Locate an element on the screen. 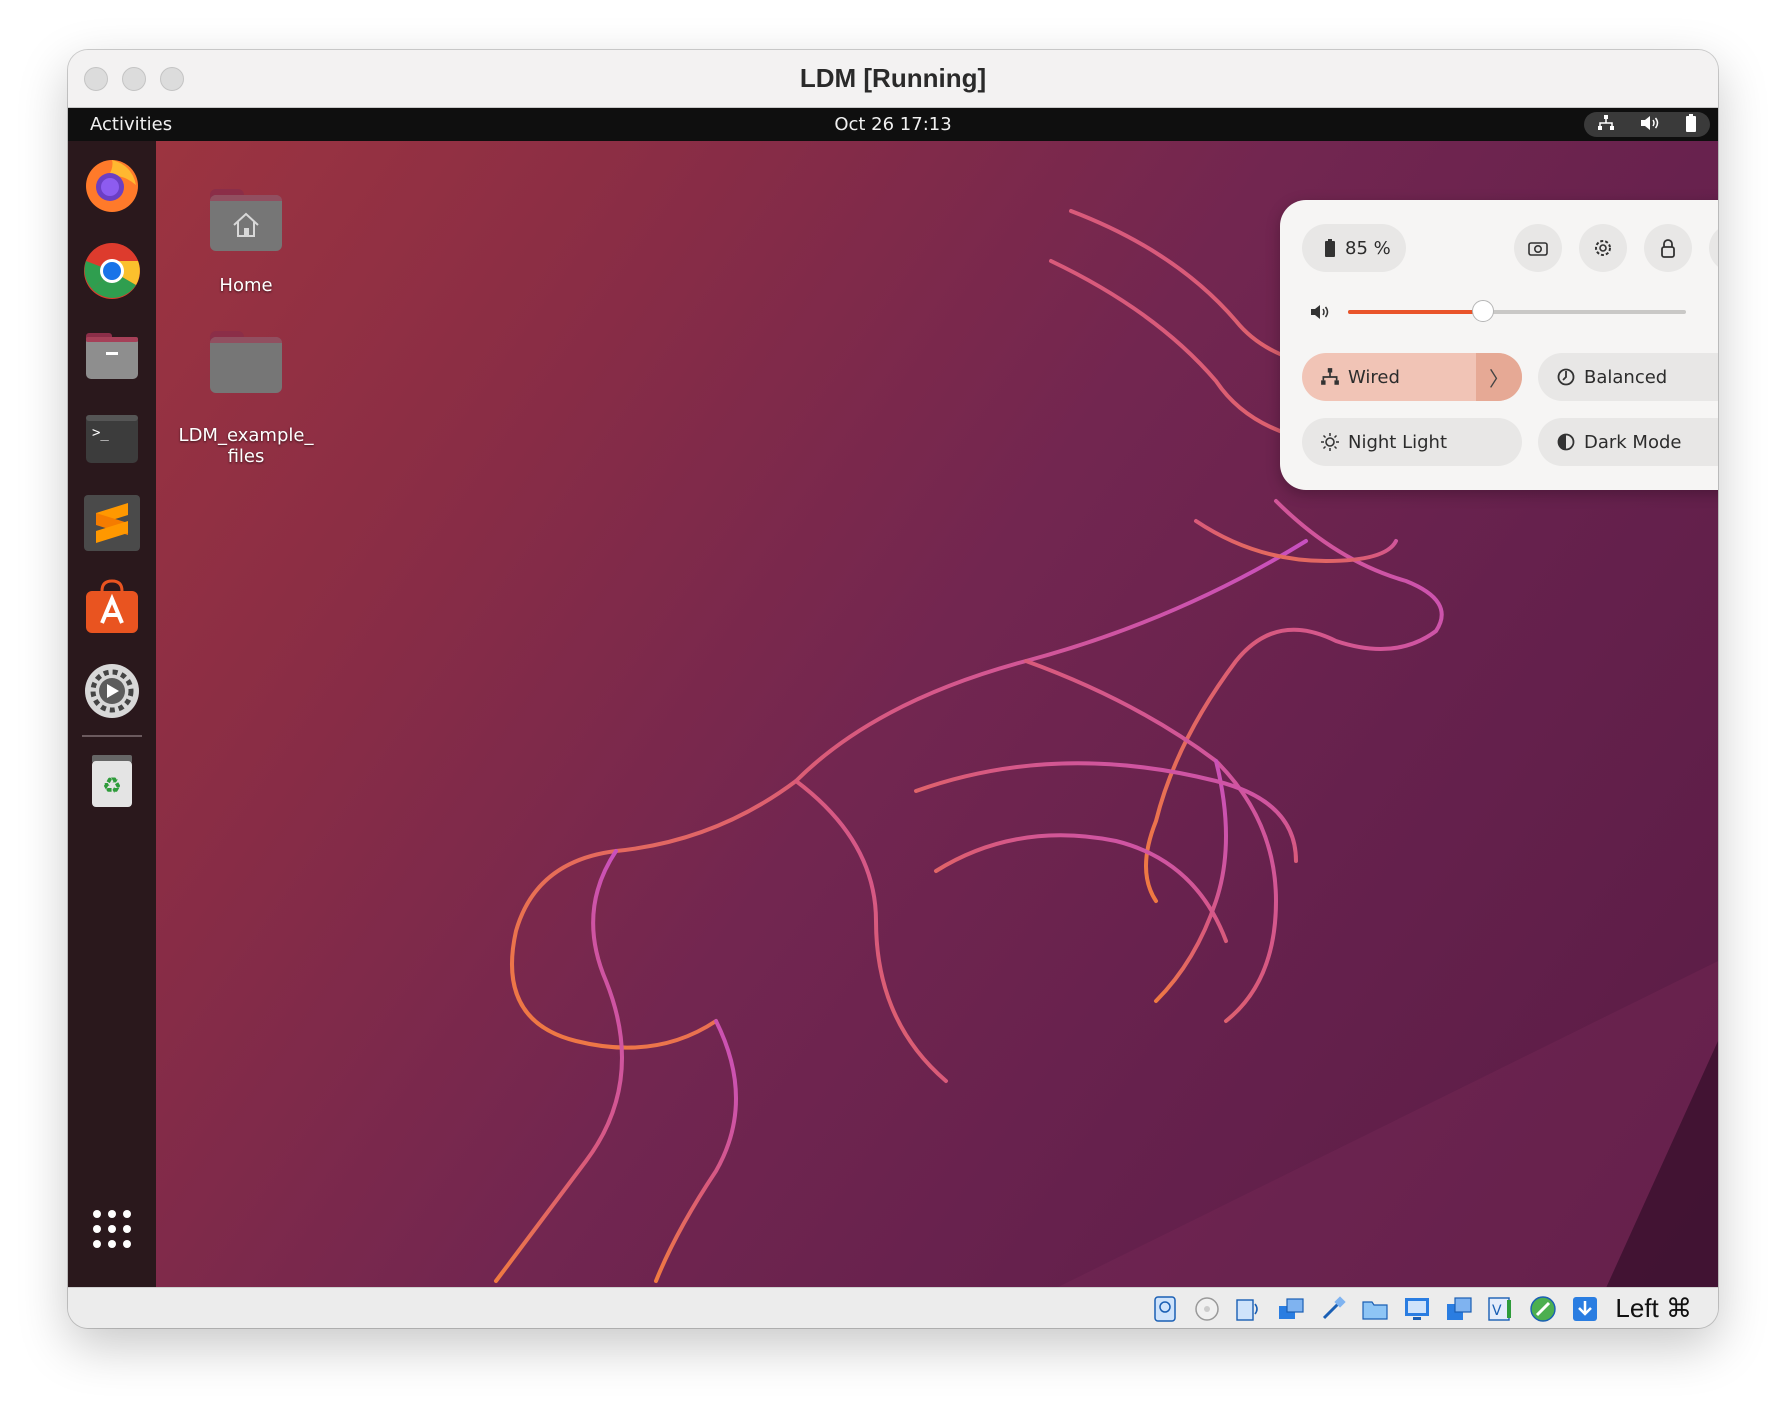  optical-disk-icon is located at coordinates (1207, 1309).